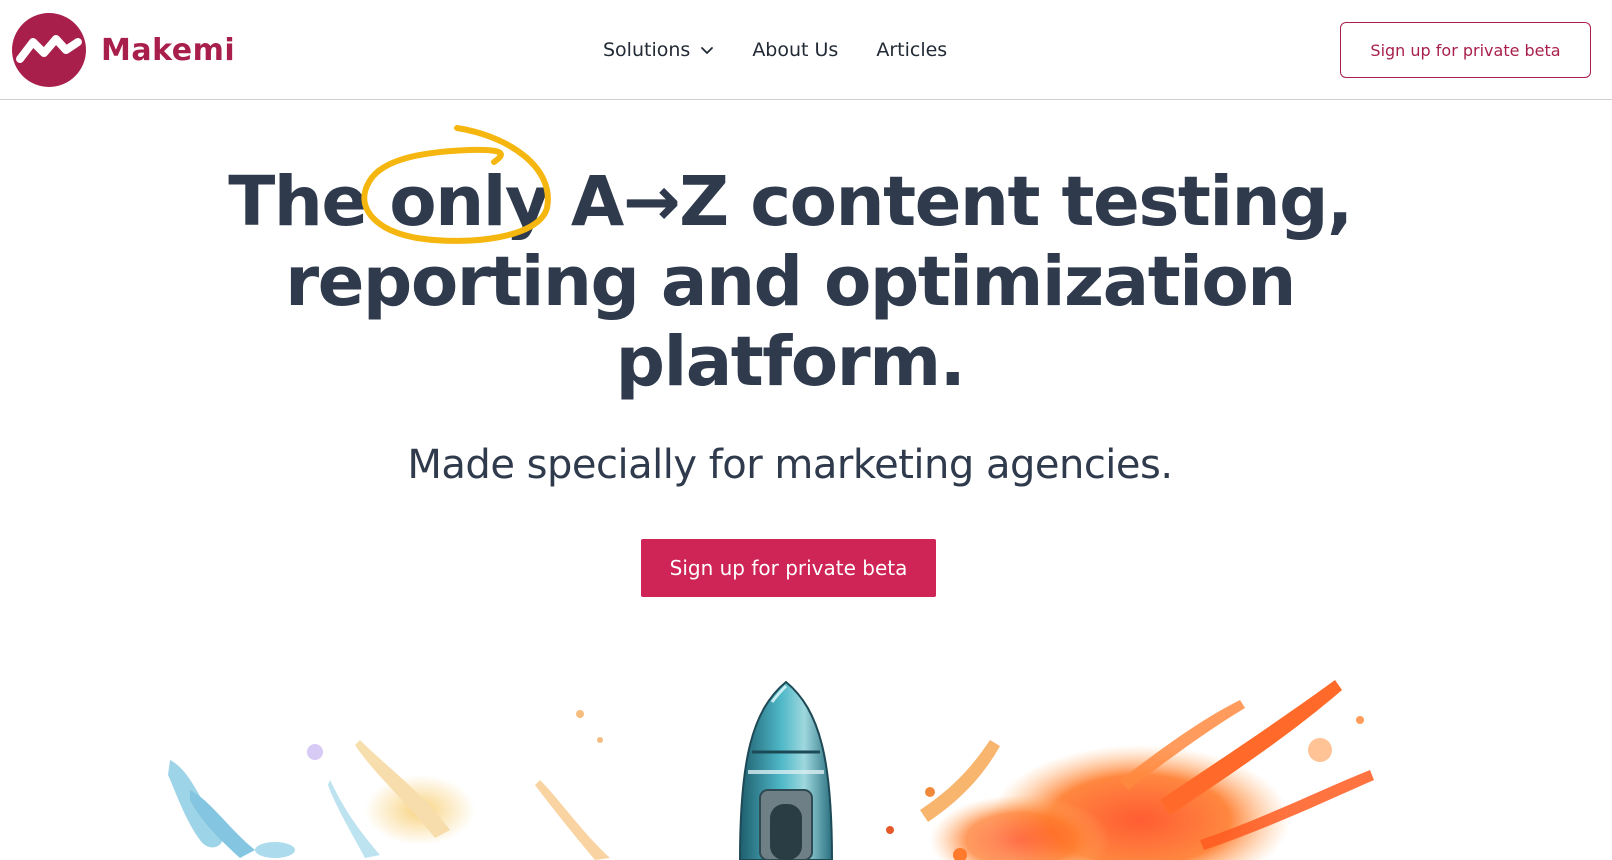  What do you see at coordinates (950, 202) in the screenshot?
I see `headline-text: A→Z content testing,` at bounding box center [950, 202].